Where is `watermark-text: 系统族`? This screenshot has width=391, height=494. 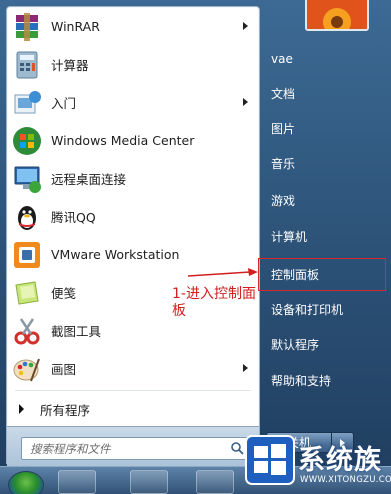 watermark-text: 系统族 is located at coordinates (340, 460).